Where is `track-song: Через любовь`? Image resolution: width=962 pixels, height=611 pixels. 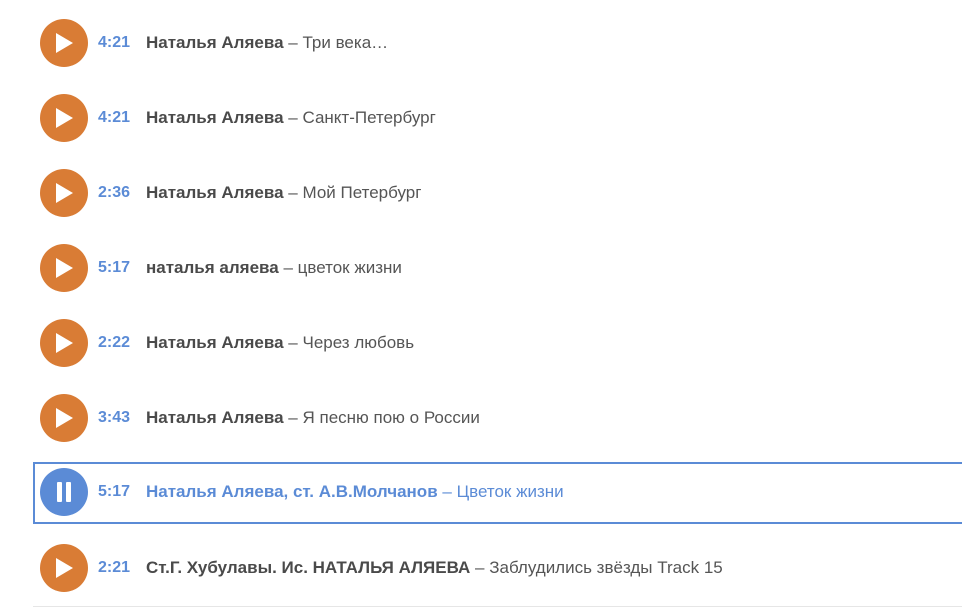 track-song: Через любовь is located at coordinates (358, 342).